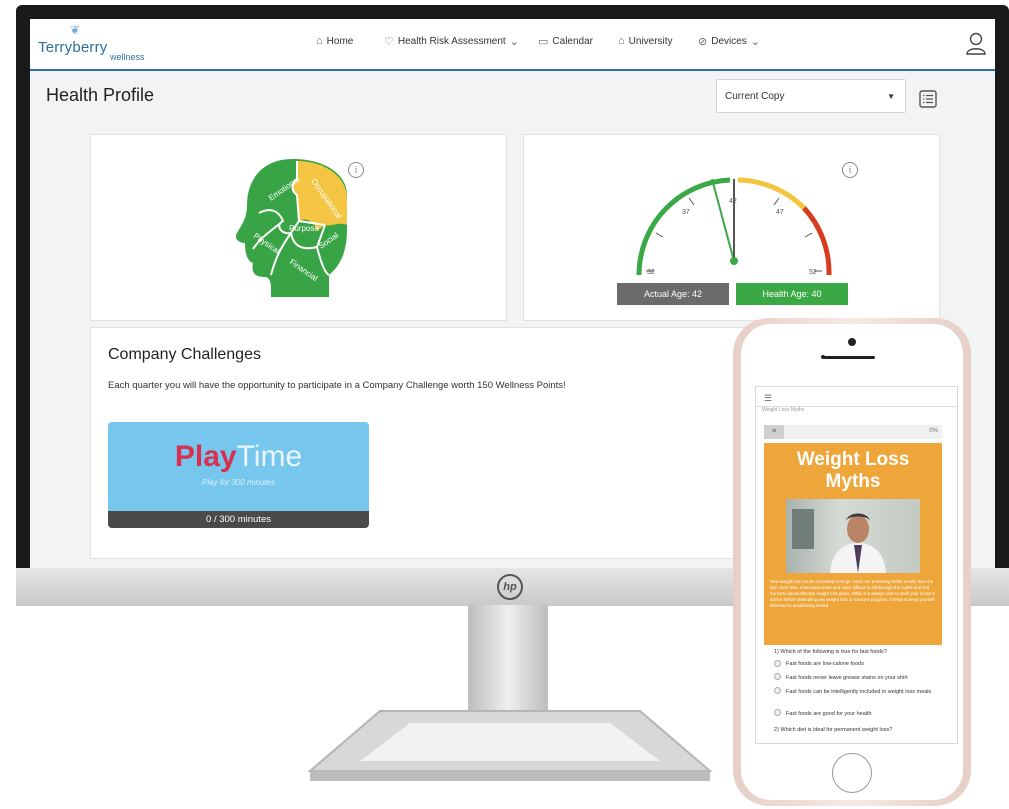 The width and height of the screenshot is (1009, 809). Describe the element at coordinates (928, 99) in the screenshot. I see `list-view-icon` at that location.